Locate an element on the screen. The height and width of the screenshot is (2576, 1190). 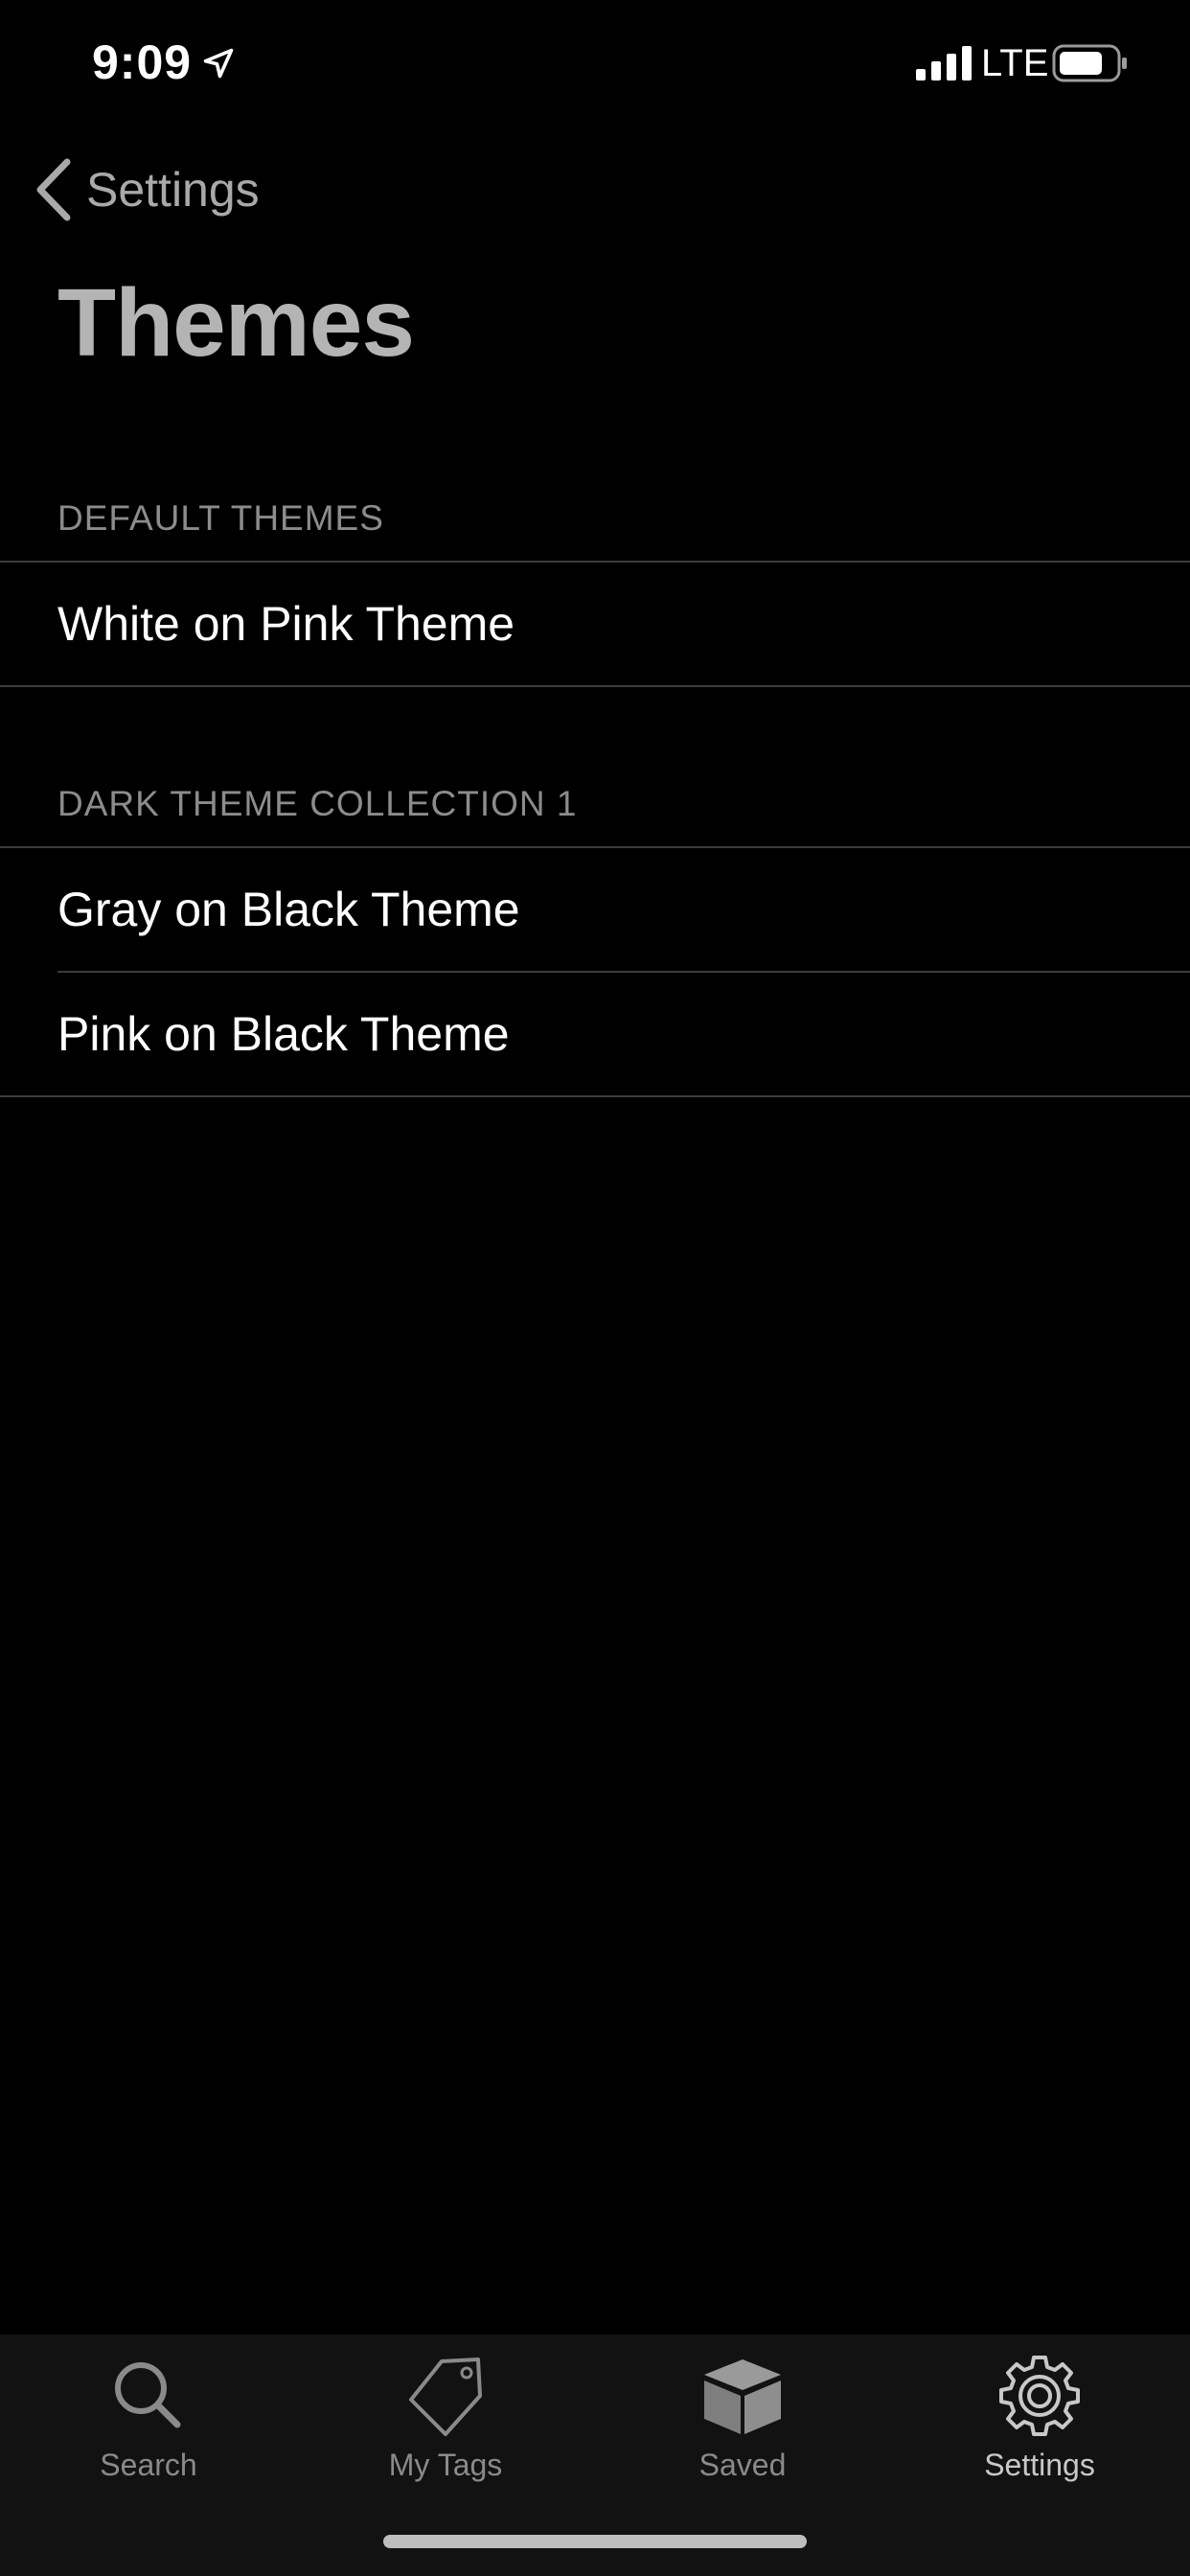
tab-label: Search is located at coordinates (148, 2465).